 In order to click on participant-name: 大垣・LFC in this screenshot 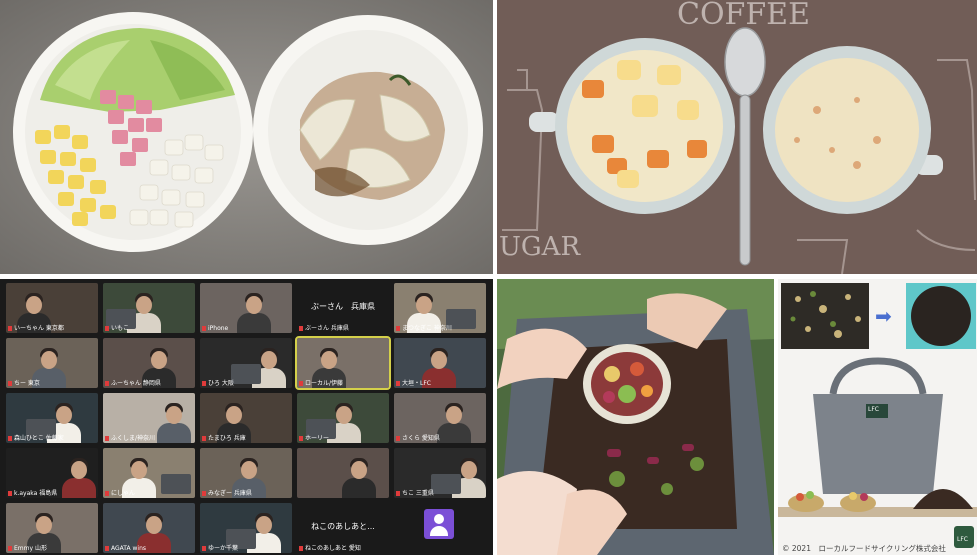, I will do `click(440, 382)`.